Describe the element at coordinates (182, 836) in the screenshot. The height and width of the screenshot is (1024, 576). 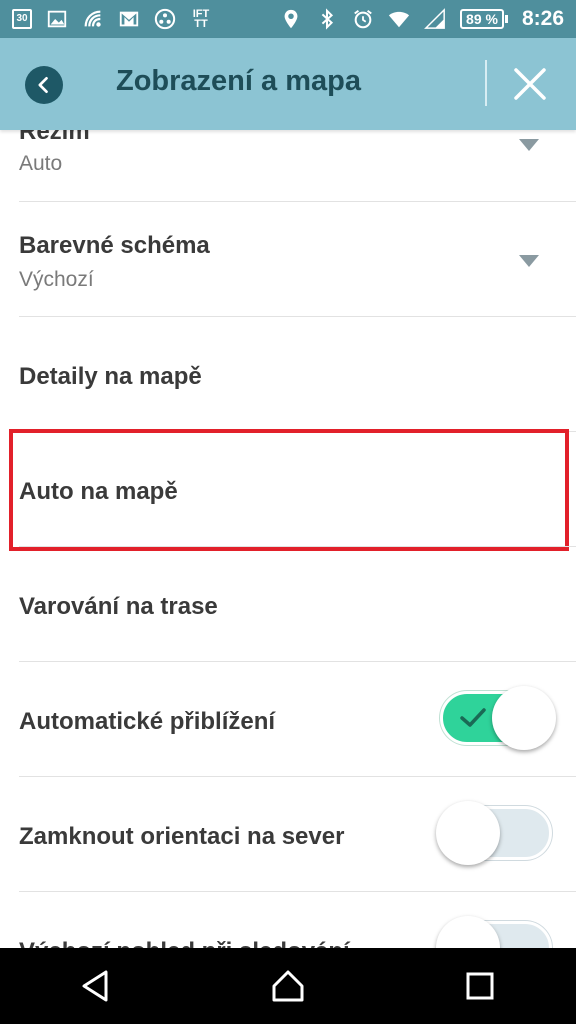
I see `setting-lock-north-title: Zamknout orientaci na sever` at that location.